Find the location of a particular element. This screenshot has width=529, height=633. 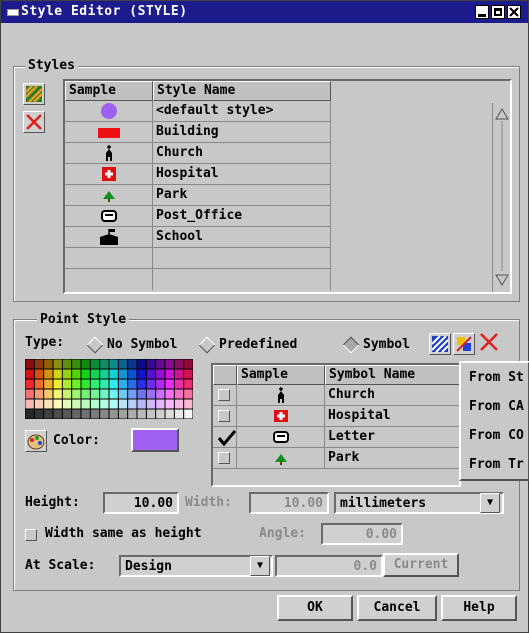

maximize-icon is located at coordinates (498, 12).